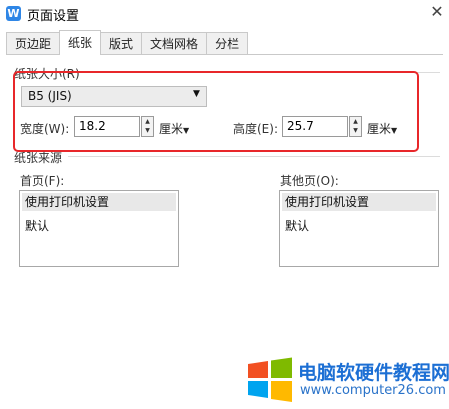 This screenshot has height=409, width=449. What do you see at coordinates (437, 12) in the screenshot?
I see `close-icon: ✕` at bounding box center [437, 12].